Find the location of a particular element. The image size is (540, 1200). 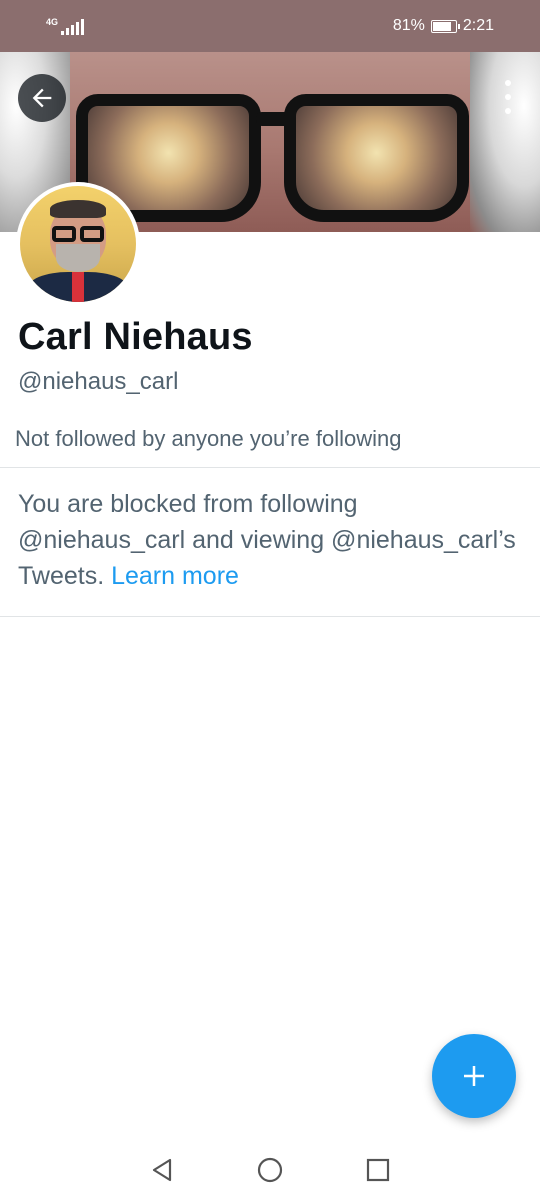

signal-icon is located at coordinates (73, 26).